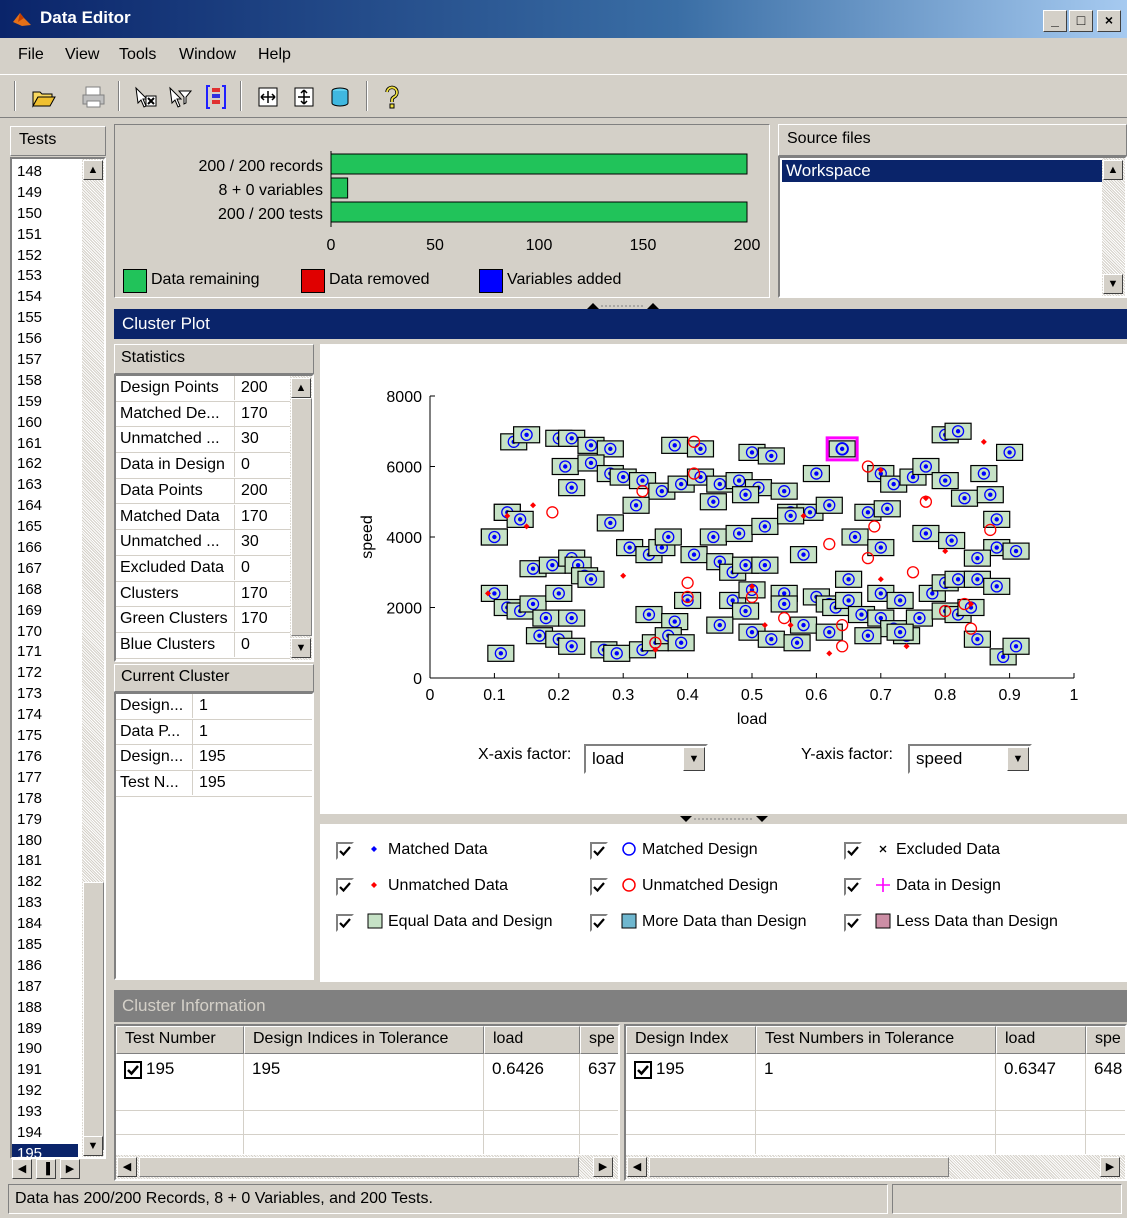 The image size is (1127, 1218). Describe the element at coordinates (304, 97) in the screenshot. I see `expand-vertical-icon` at that location.